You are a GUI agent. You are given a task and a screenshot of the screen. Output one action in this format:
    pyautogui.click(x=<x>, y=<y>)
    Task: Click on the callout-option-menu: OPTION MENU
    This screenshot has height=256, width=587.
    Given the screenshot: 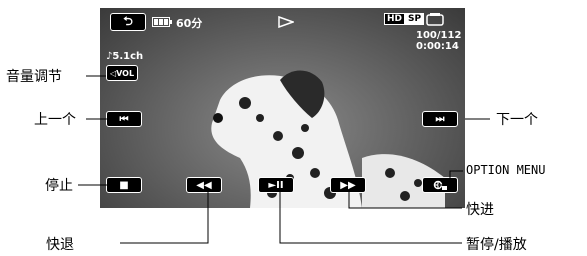 What is the action you would take?
    pyautogui.click(x=506, y=170)
    